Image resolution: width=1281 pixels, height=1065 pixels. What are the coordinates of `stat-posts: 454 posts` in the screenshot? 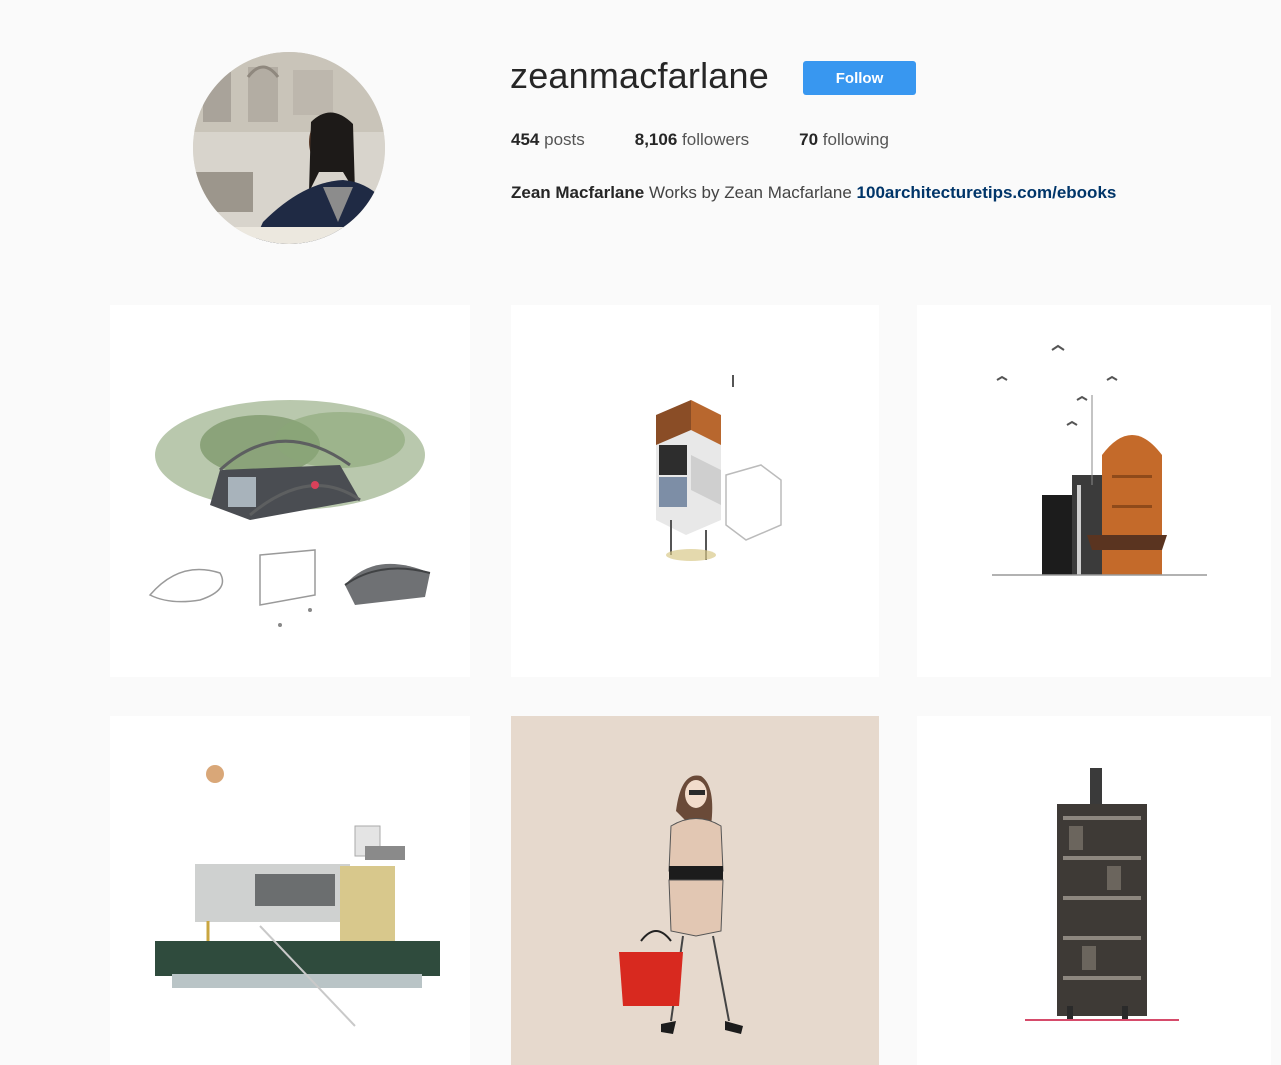 It's located at (548, 140).